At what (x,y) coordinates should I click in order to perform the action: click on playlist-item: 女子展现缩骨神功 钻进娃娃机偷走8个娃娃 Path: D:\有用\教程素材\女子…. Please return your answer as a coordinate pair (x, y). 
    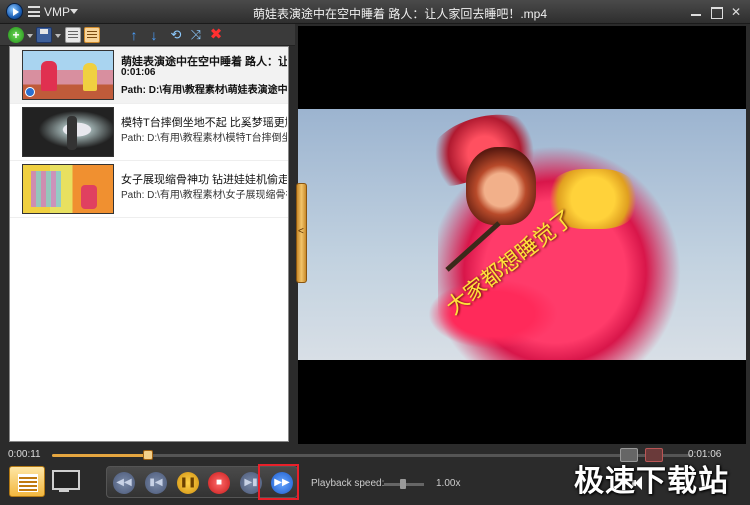
    Looking at the image, I should click on (149, 189).